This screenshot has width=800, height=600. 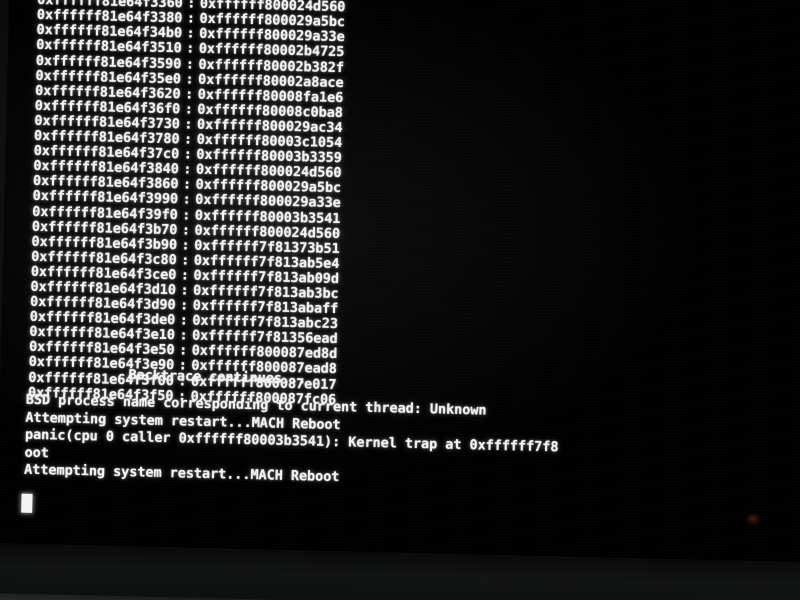 I want to click on screen-reflection-glow, so click(x=753, y=519).